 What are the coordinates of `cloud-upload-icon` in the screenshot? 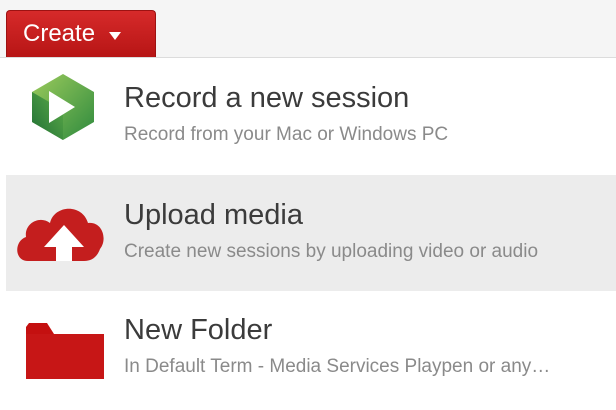 It's located at (58, 235).